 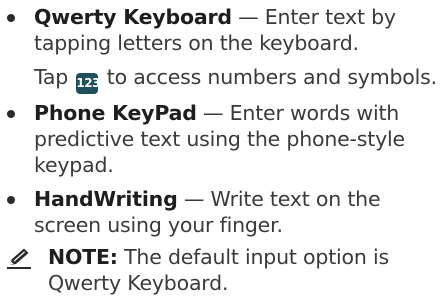 I want to click on bullet-term: Phone KeyPad, so click(x=115, y=113).